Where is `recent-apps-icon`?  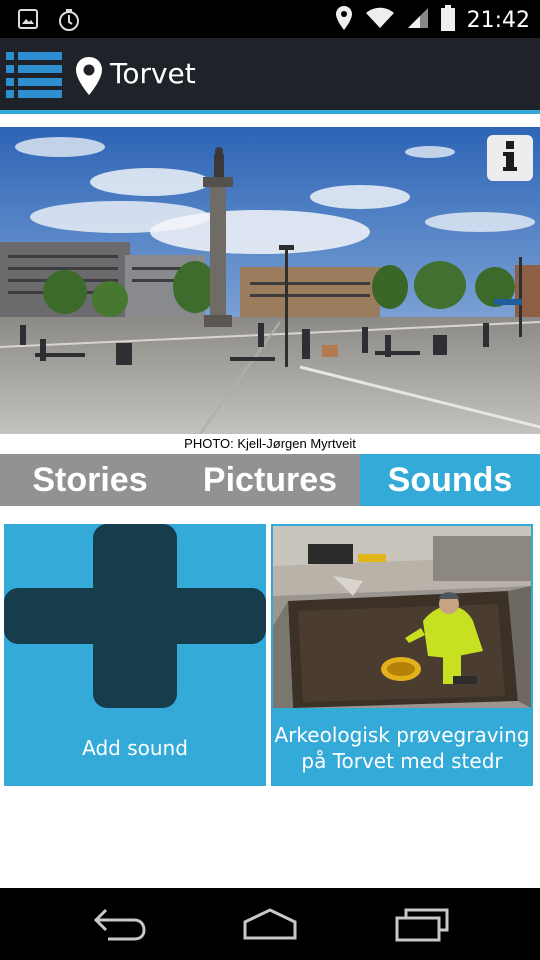 recent-apps-icon is located at coordinates (422, 924).